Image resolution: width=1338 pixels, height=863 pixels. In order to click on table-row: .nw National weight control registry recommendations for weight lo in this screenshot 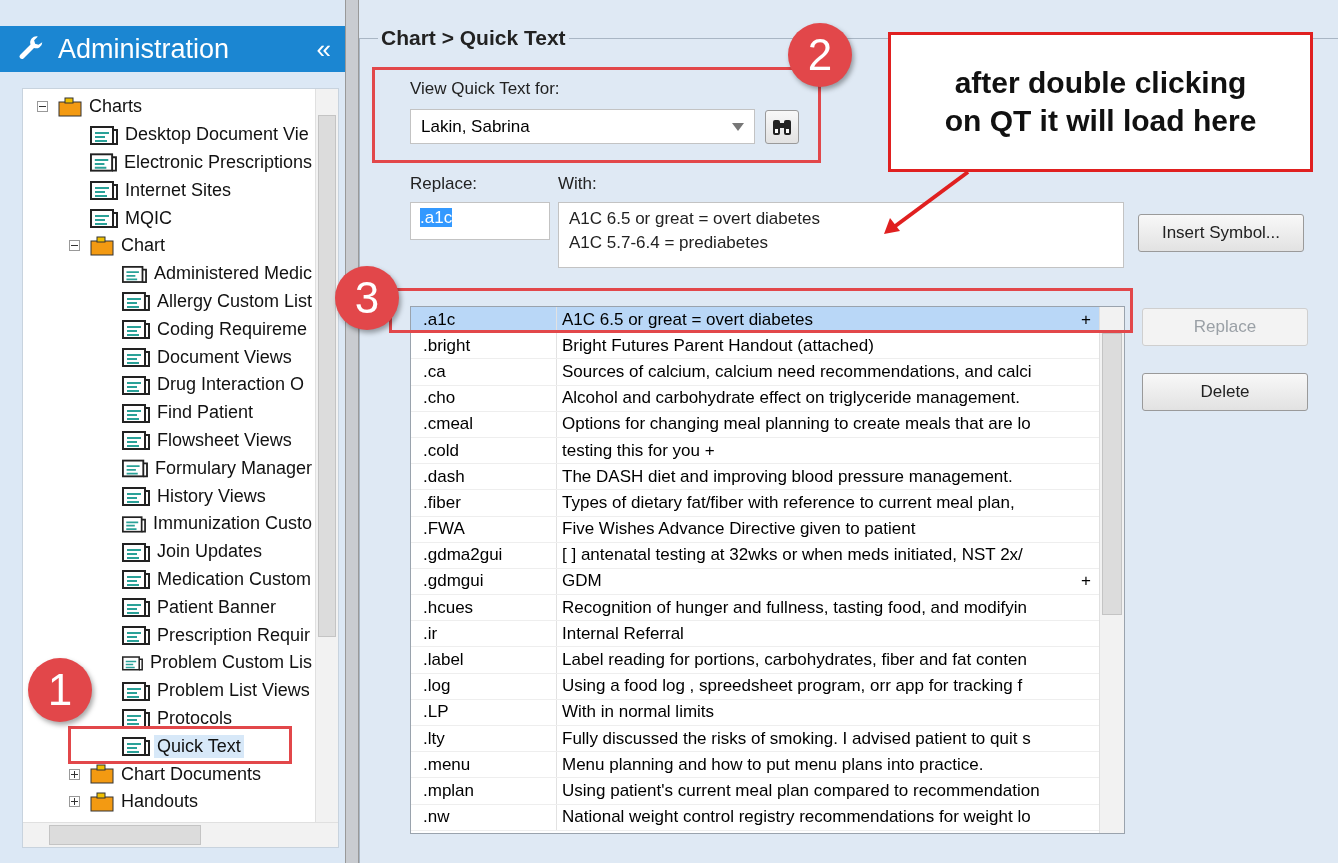, I will do `click(755, 817)`.